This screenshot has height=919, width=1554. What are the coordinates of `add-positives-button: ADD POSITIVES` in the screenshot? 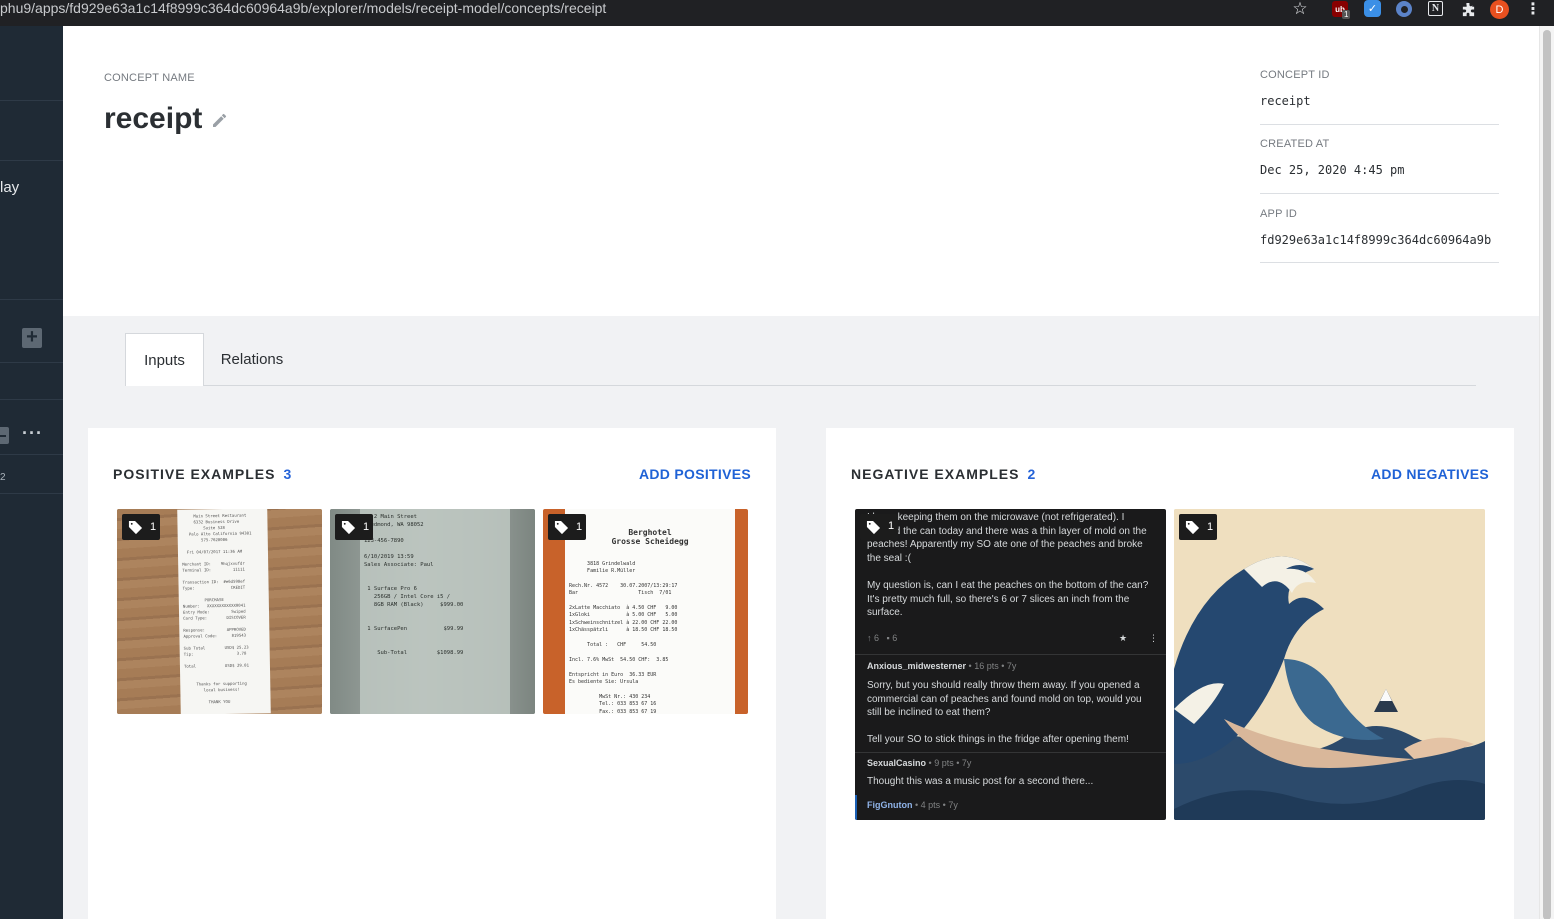 It's located at (695, 474).